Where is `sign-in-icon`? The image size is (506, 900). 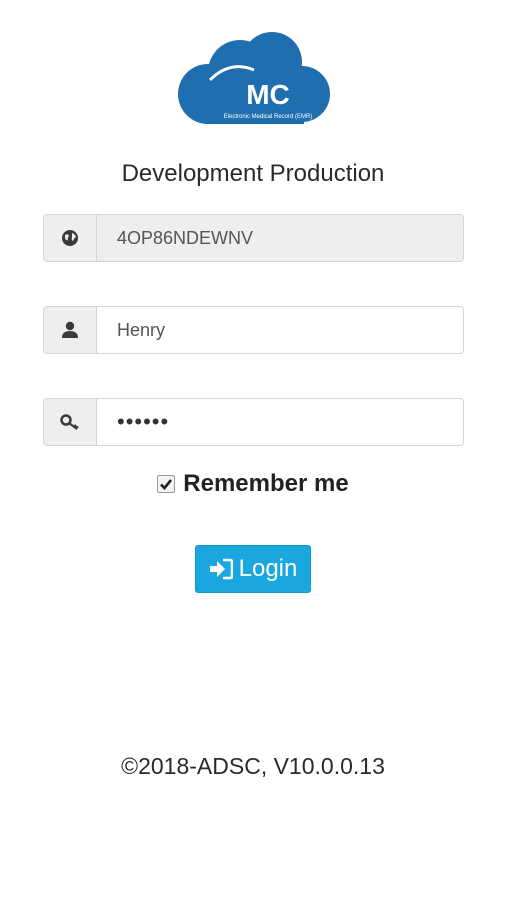 sign-in-icon is located at coordinates (221, 569).